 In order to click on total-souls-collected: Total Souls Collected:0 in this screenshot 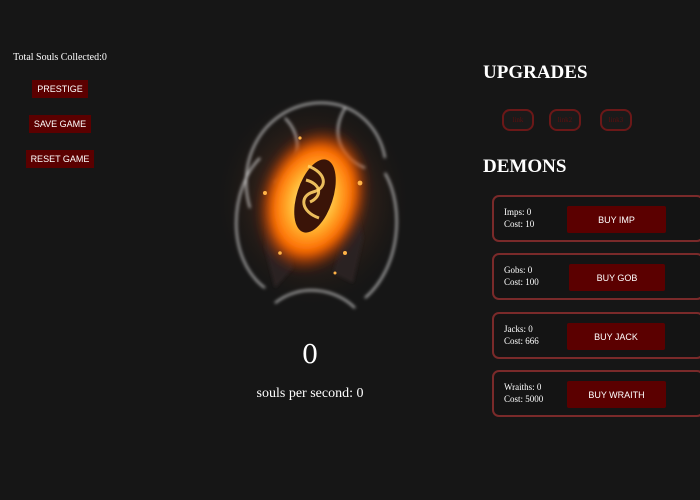, I will do `click(60, 57)`.